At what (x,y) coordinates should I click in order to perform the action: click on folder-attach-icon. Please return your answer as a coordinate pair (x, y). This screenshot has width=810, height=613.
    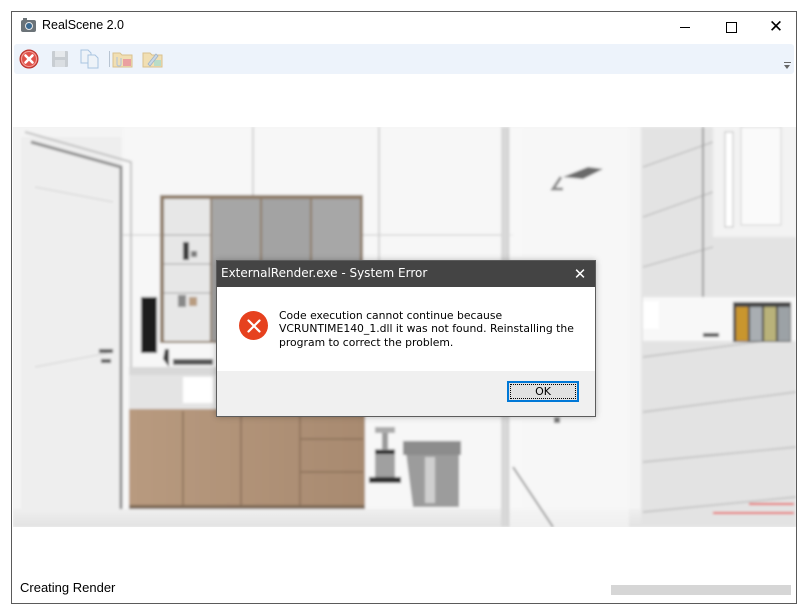
    Looking at the image, I should click on (122, 60).